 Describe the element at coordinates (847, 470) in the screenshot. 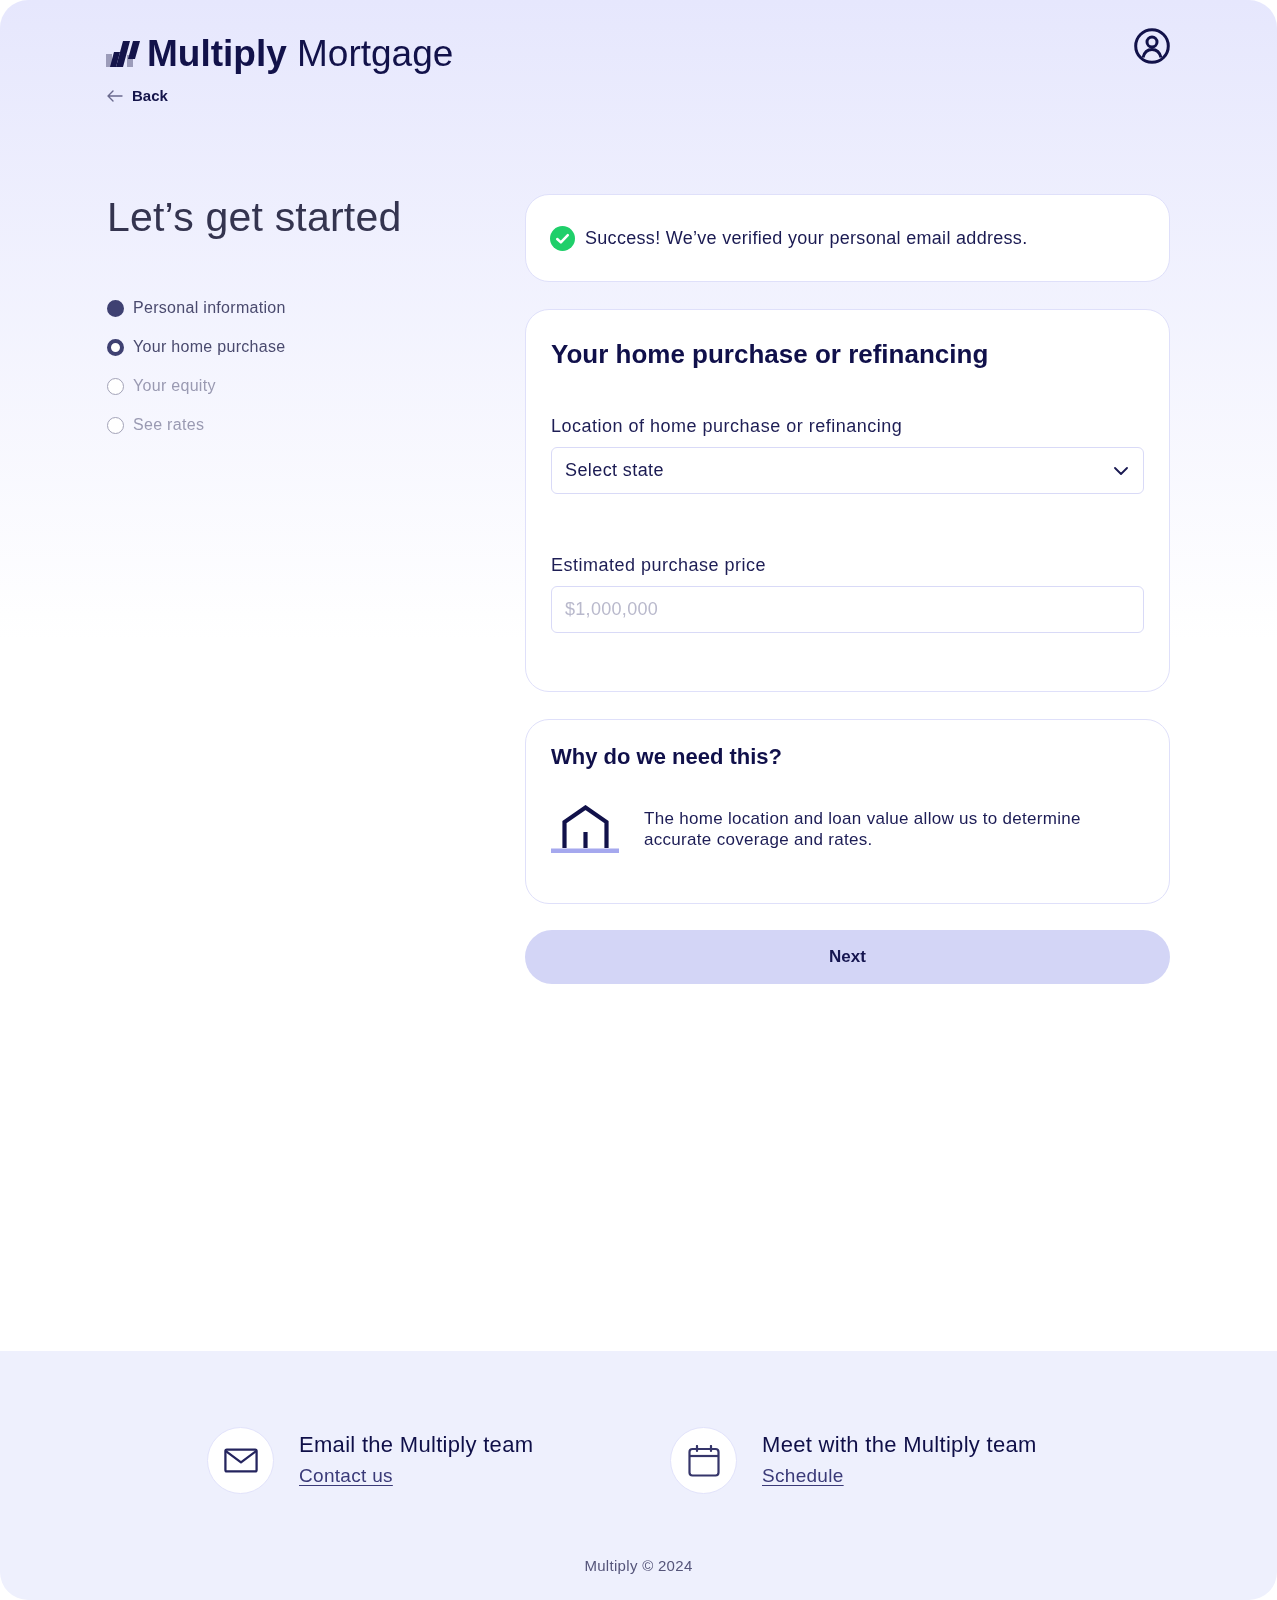

I see `state-select: Select state` at that location.